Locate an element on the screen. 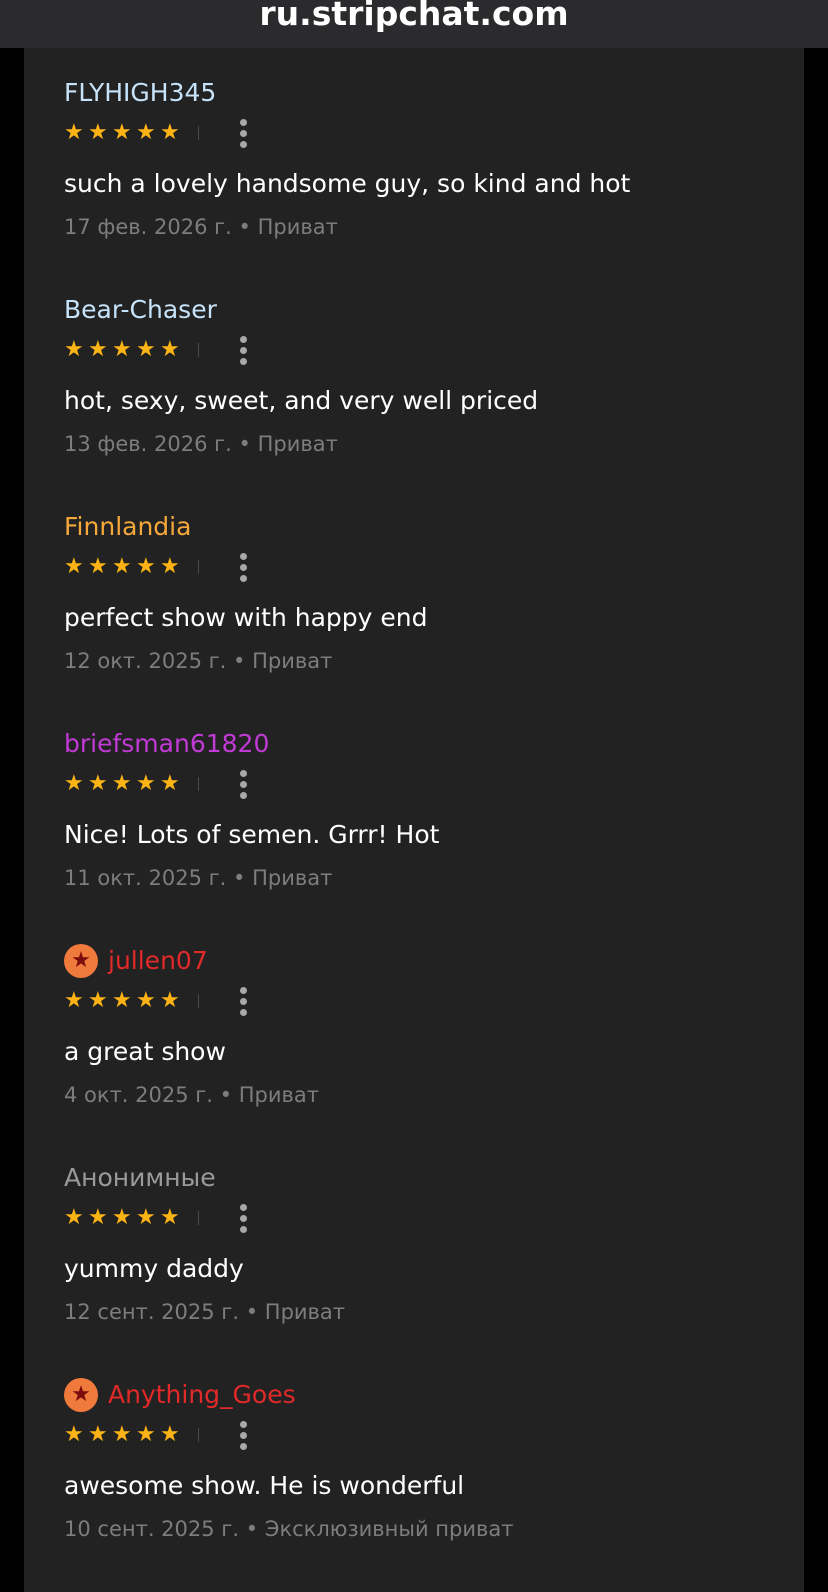 This screenshot has height=1592, width=828. browser-address-bar: ru.stripchat.com is located at coordinates (414, 24).